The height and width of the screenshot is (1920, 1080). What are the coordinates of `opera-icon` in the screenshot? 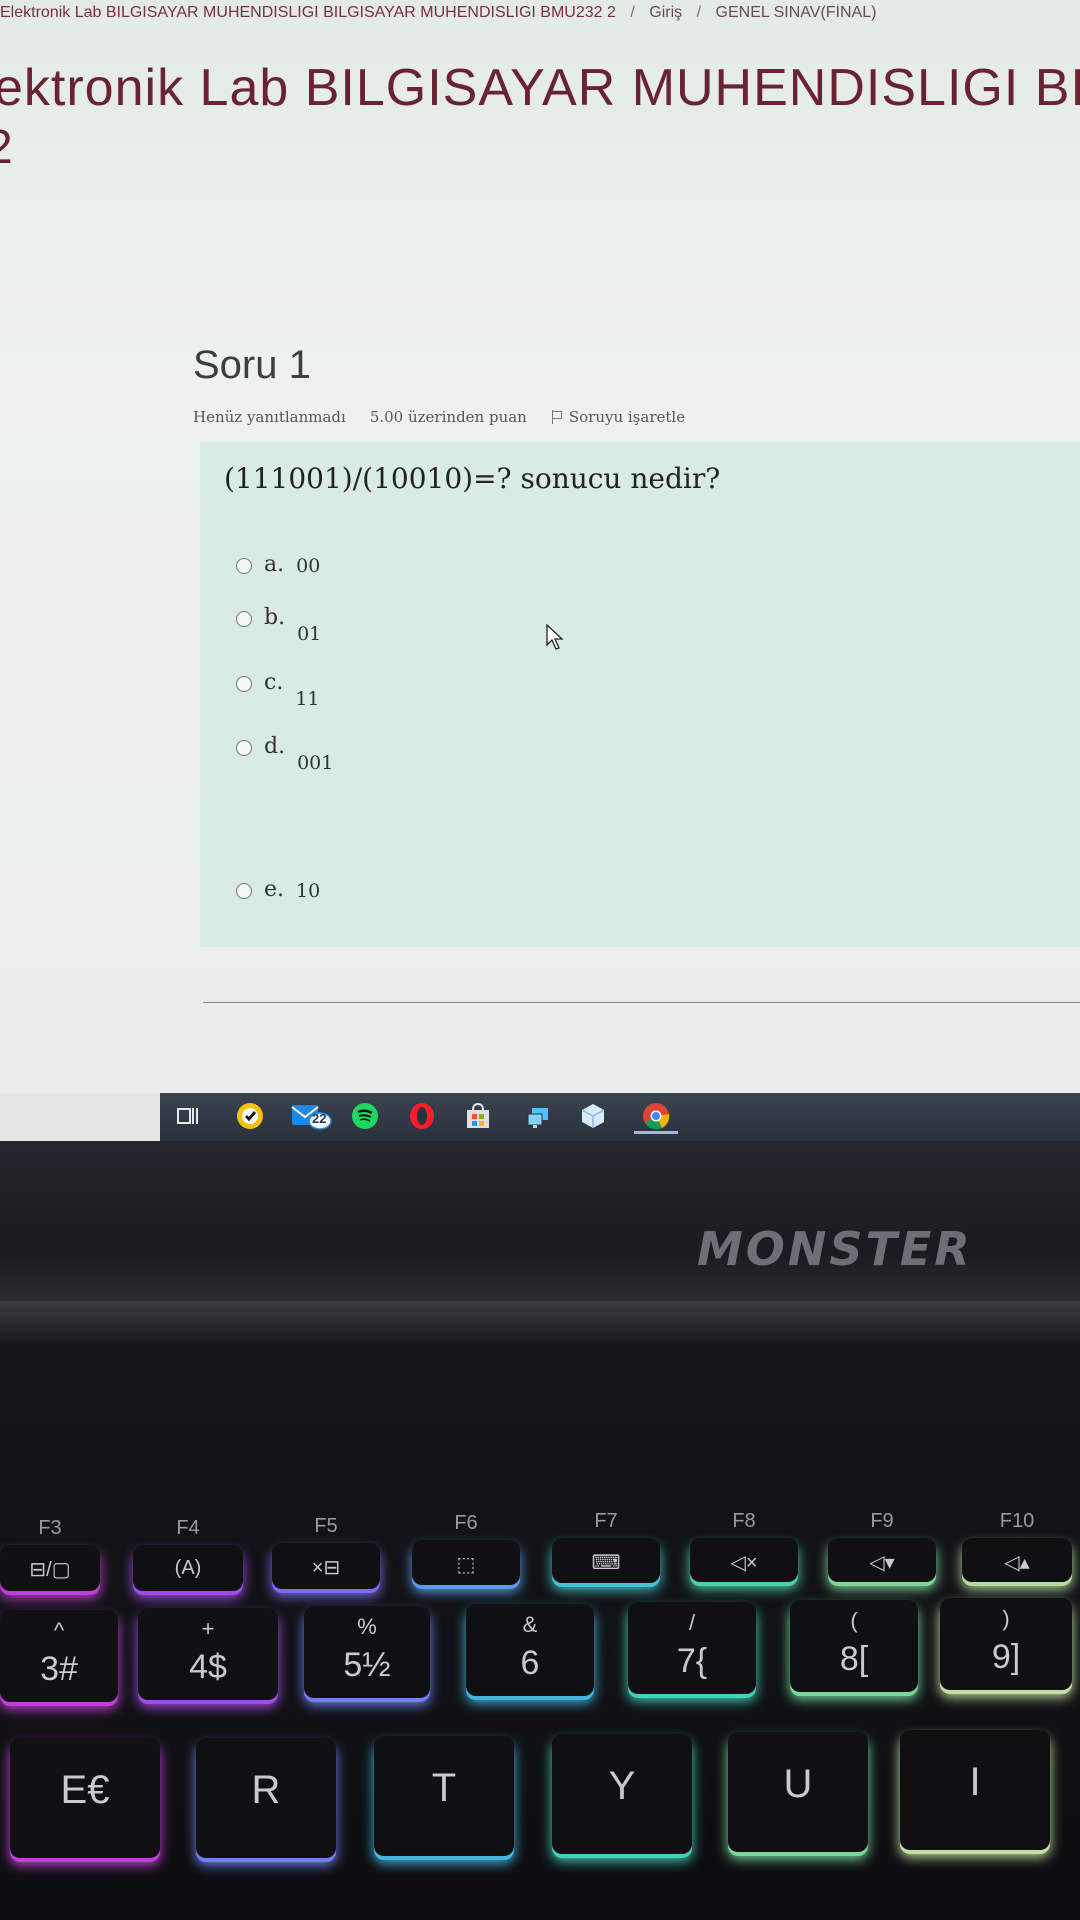 It's located at (422, 1116).